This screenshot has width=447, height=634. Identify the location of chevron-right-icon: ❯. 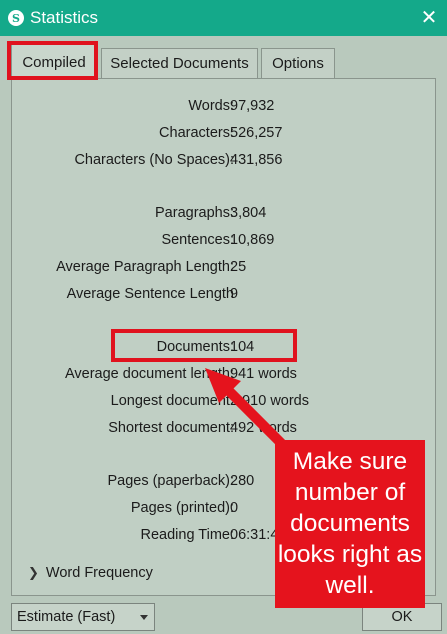
(33, 572).